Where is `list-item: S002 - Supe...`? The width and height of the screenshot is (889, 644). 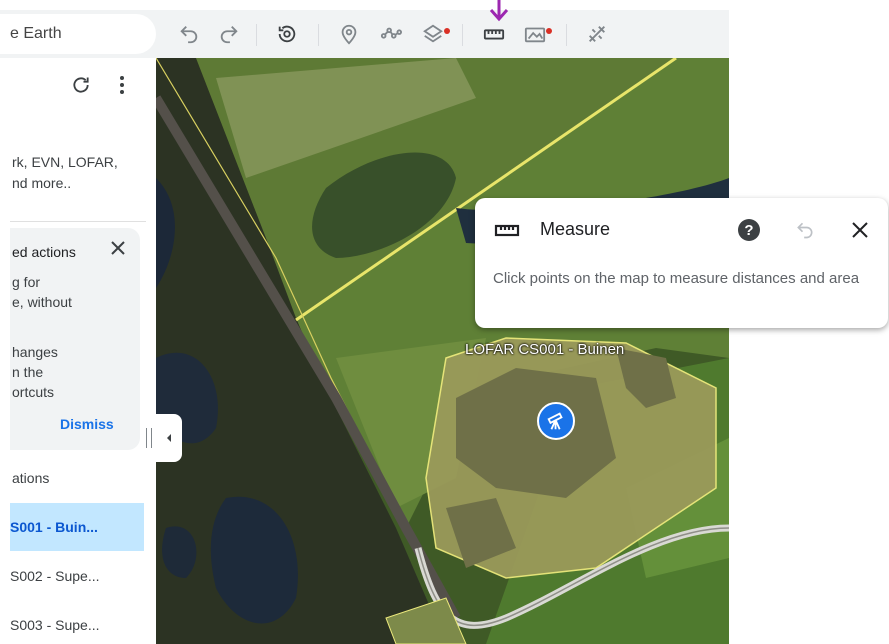 list-item: S002 - Supe... is located at coordinates (77, 576).